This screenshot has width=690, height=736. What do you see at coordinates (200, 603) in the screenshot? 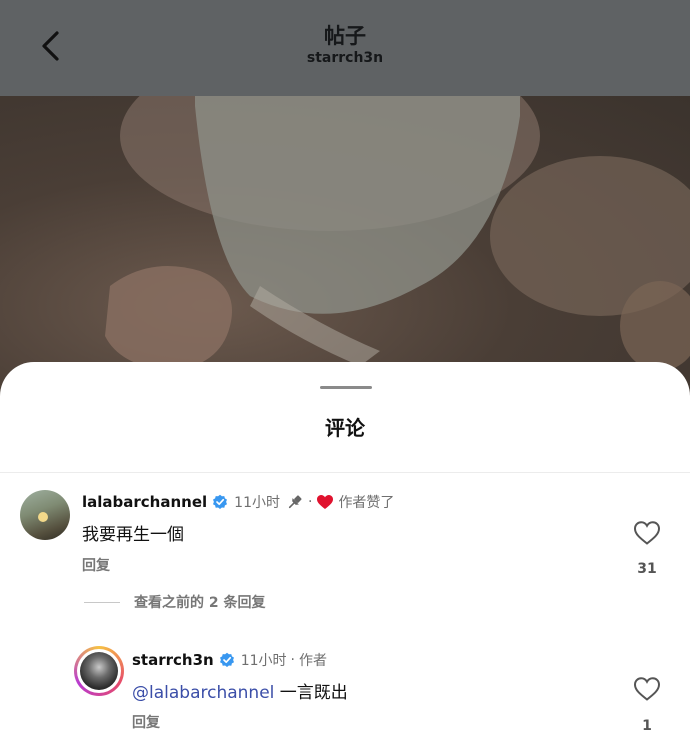
I see `view-previous-label: 查看之前的 2 条回复` at bounding box center [200, 603].